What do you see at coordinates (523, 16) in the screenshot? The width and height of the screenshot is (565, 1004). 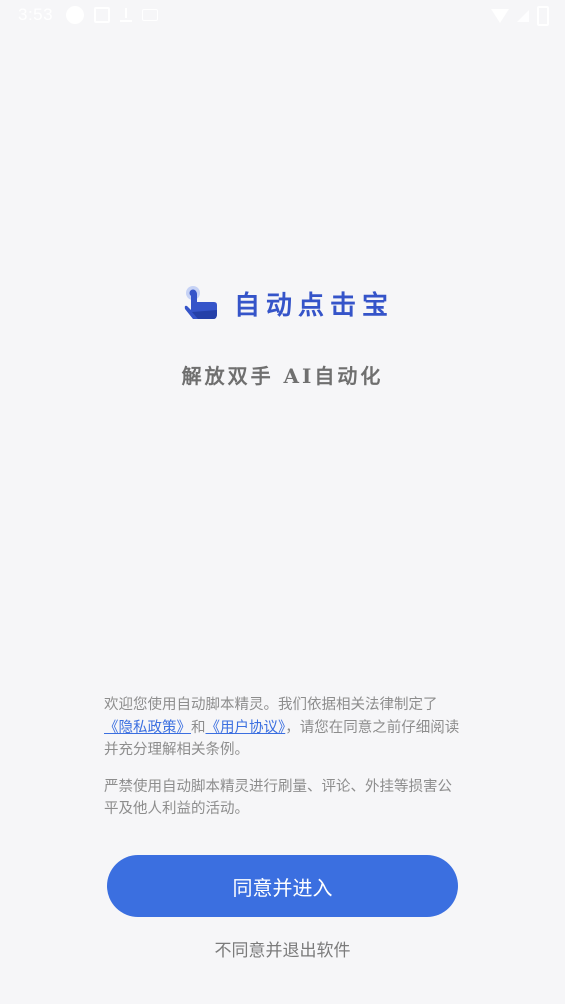 I see `signal-icon` at bounding box center [523, 16].